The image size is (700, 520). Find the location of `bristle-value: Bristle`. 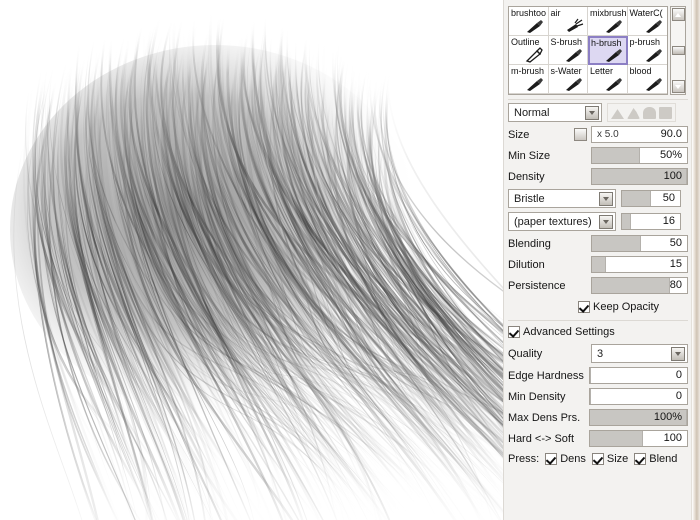

bristle-value: Bristle is located at coordinates (529, 198).